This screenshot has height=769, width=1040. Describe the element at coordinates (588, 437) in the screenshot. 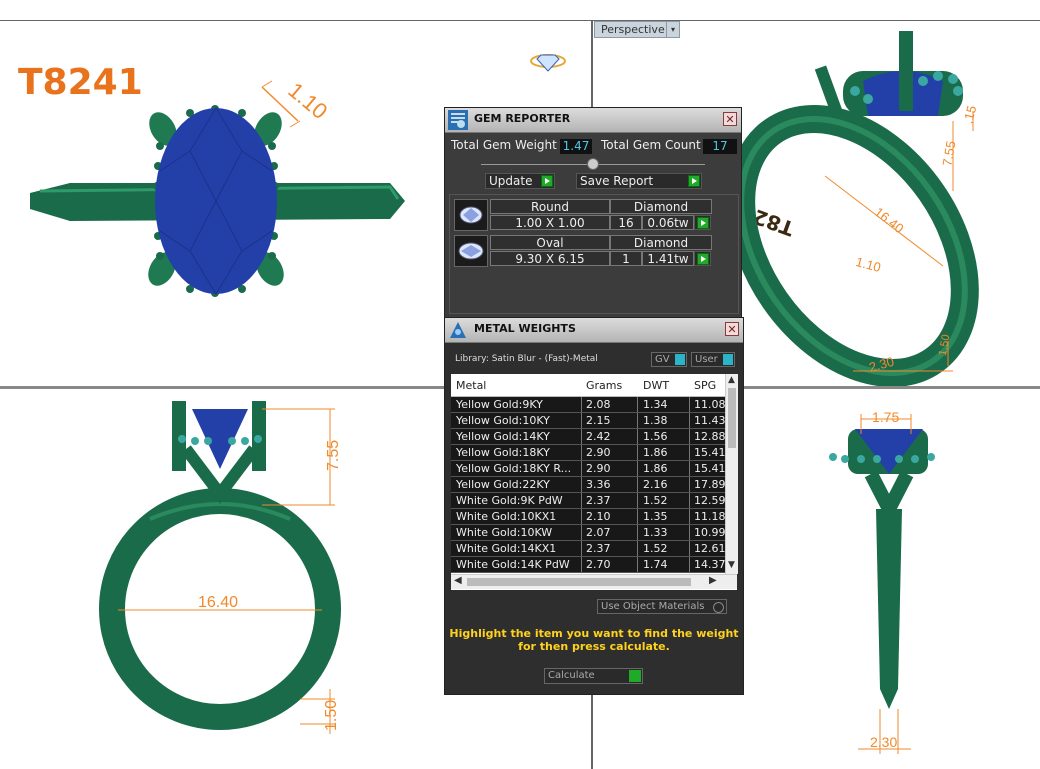

I see `table-row: Yellow Gold:14KY 2.42 1.56 12.88` at that location.